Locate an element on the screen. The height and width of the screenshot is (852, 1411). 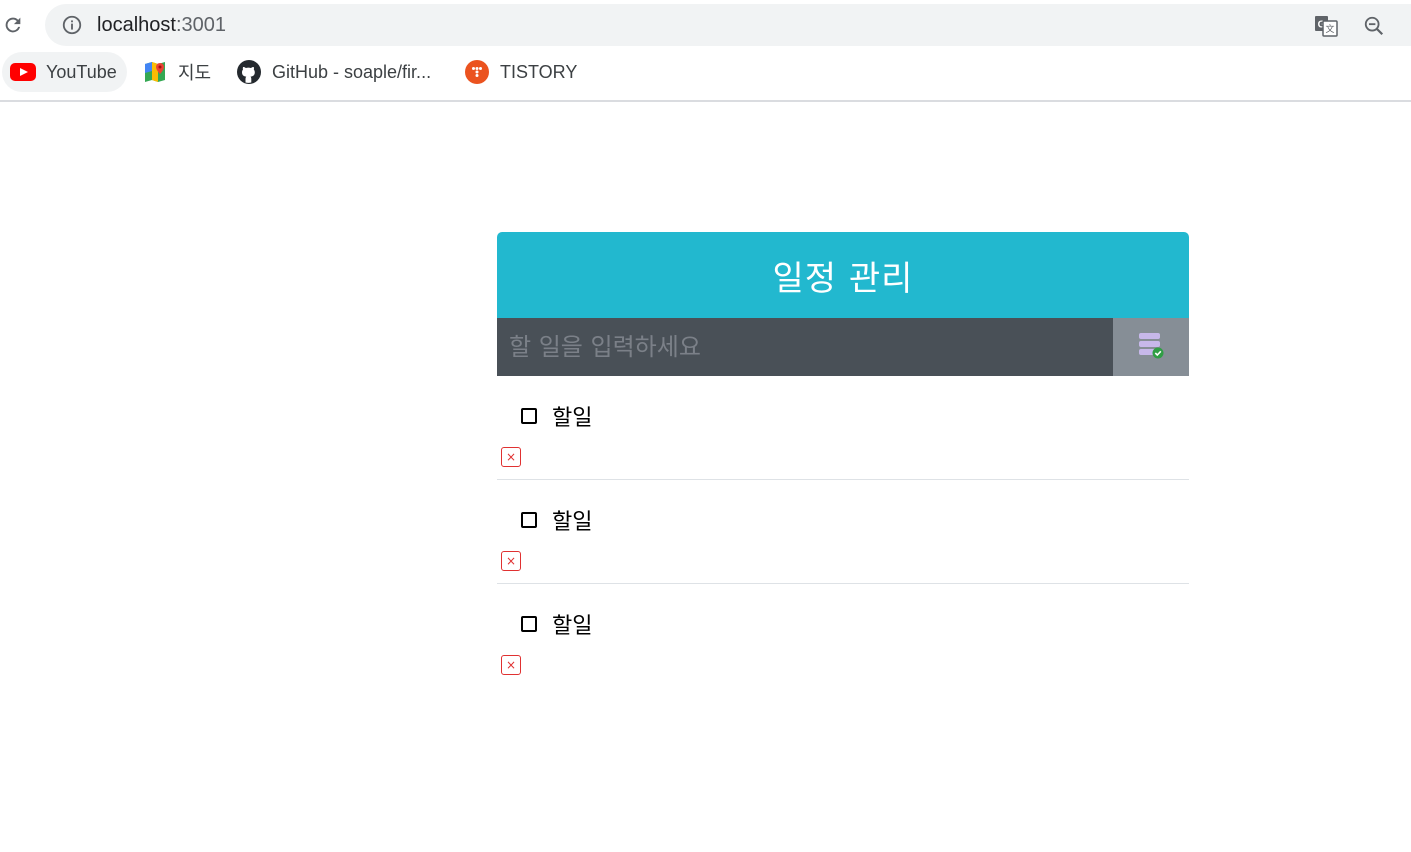
maps-icon is located at coordinates (155, 72).